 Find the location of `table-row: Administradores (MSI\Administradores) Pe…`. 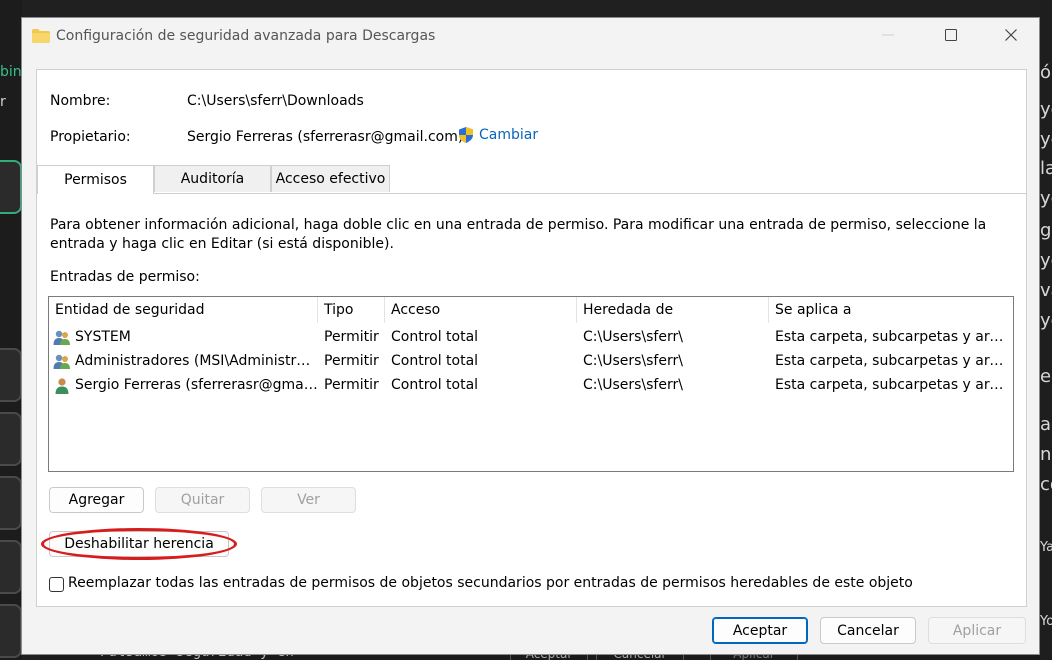

table-row: Administradores (MSI\Administradores) Pe… is located at coordinates (531, 361).